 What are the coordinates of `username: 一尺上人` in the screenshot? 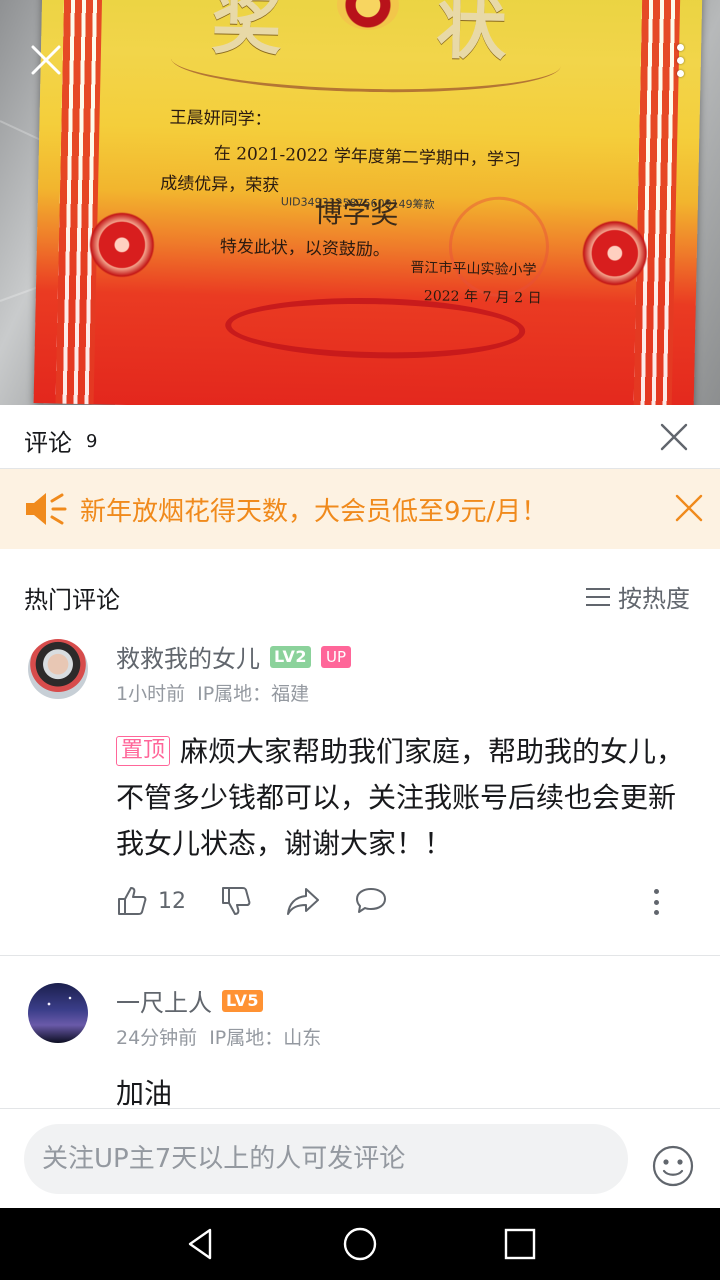 It's located at (164, 1000).